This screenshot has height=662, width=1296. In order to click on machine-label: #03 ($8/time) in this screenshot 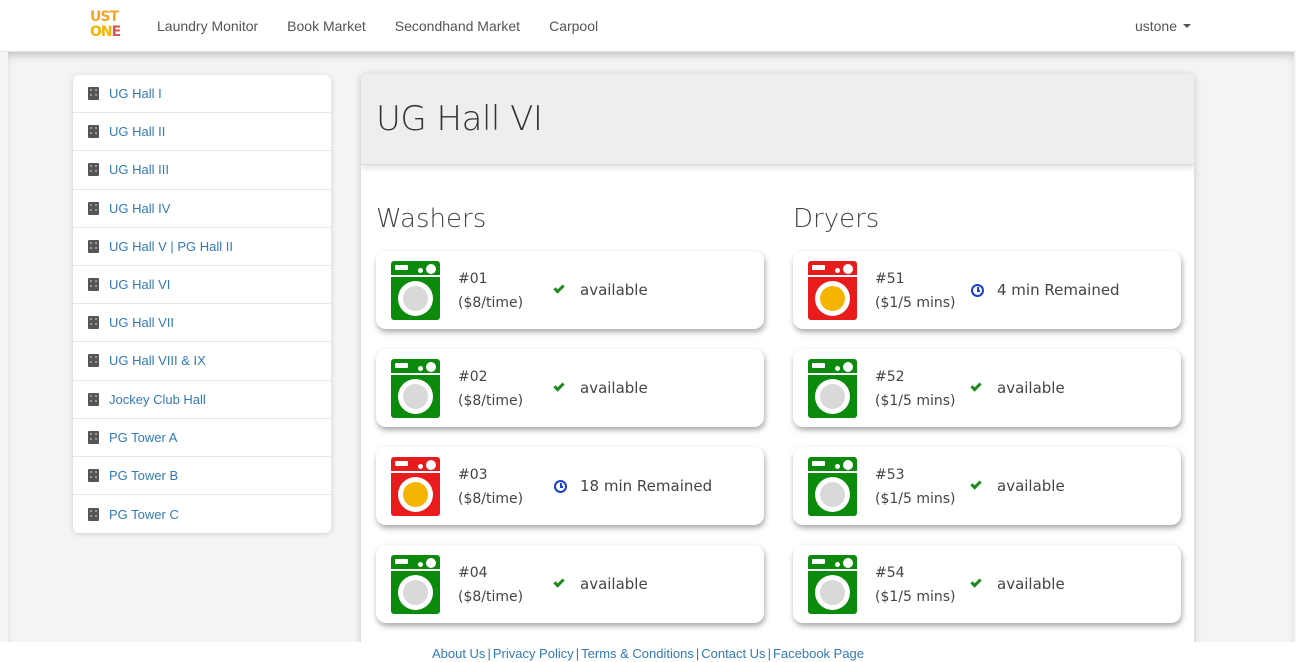, I will do `click(490, 487)`.